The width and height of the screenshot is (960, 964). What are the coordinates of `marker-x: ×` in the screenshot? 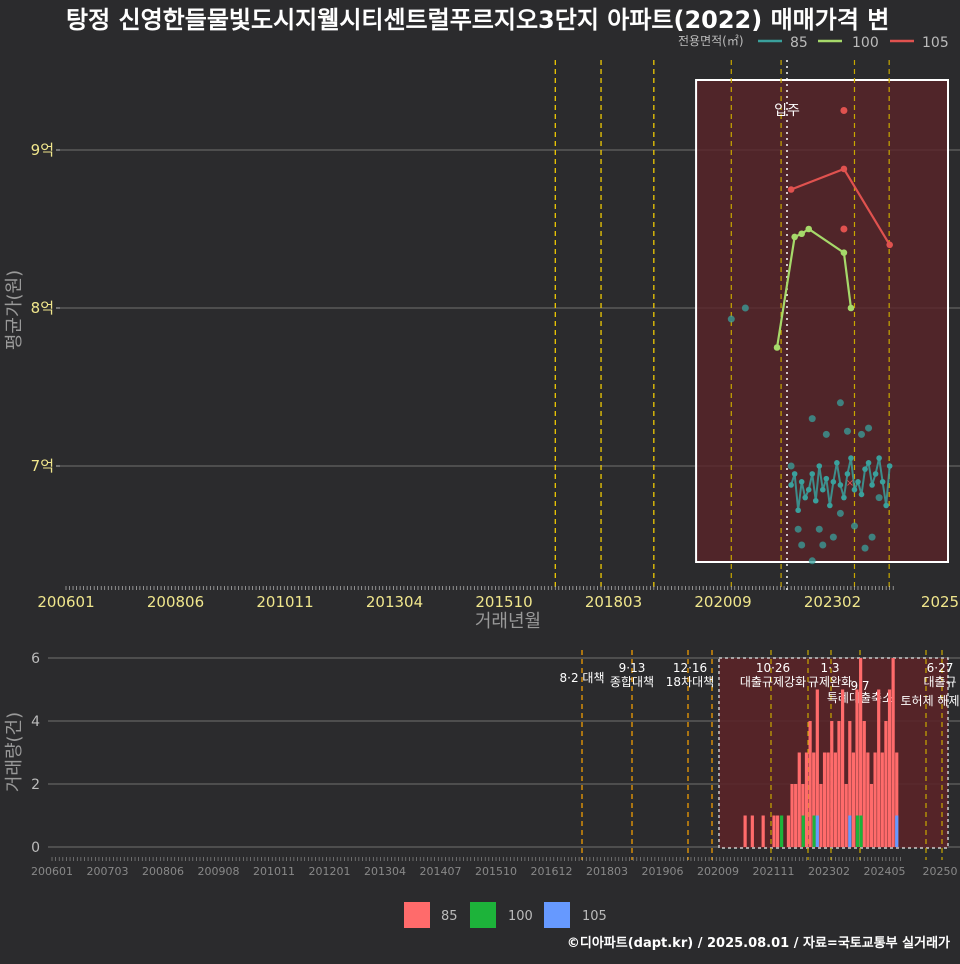 It's located at (850, 483).